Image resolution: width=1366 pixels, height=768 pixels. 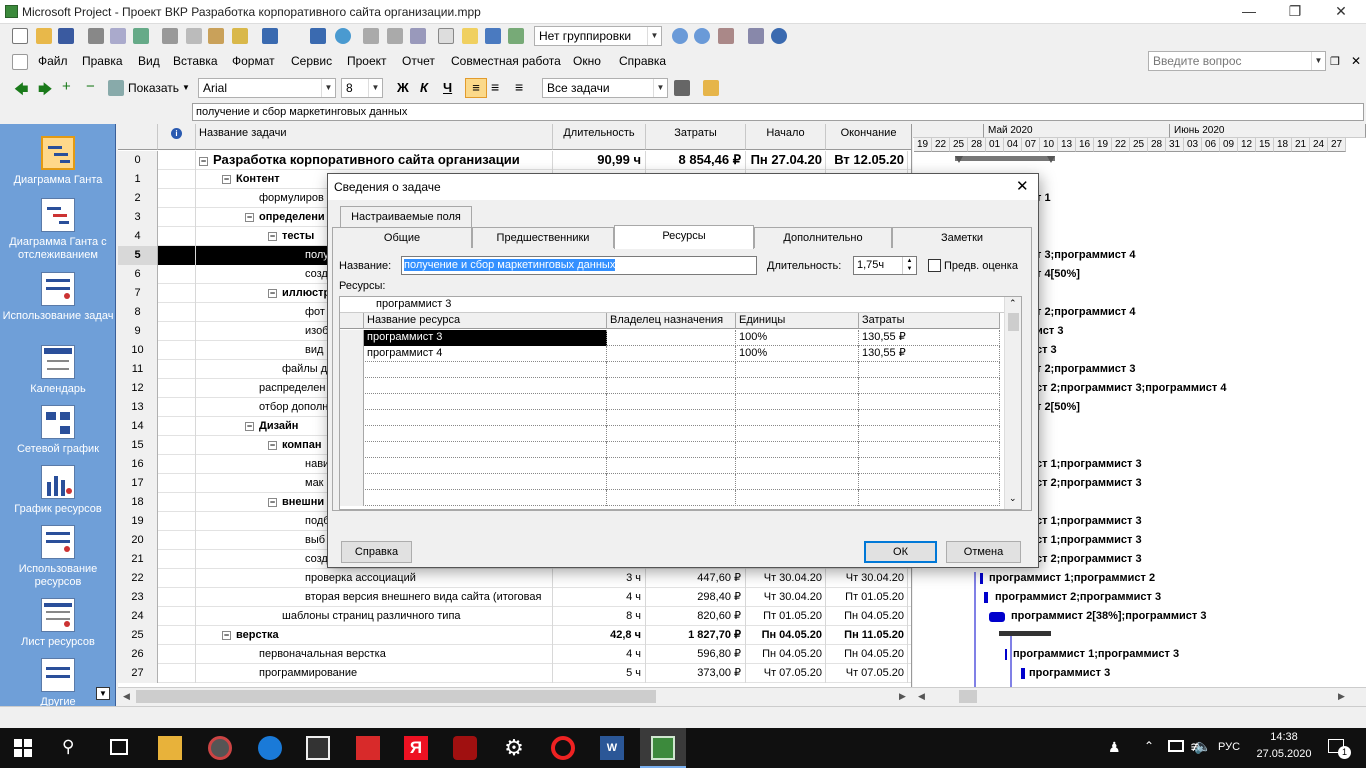 What do you see at coordinates (684, 237) in the screenshot?
I see `tab-resources: Ресурсы` at bounding box center [684, 237].